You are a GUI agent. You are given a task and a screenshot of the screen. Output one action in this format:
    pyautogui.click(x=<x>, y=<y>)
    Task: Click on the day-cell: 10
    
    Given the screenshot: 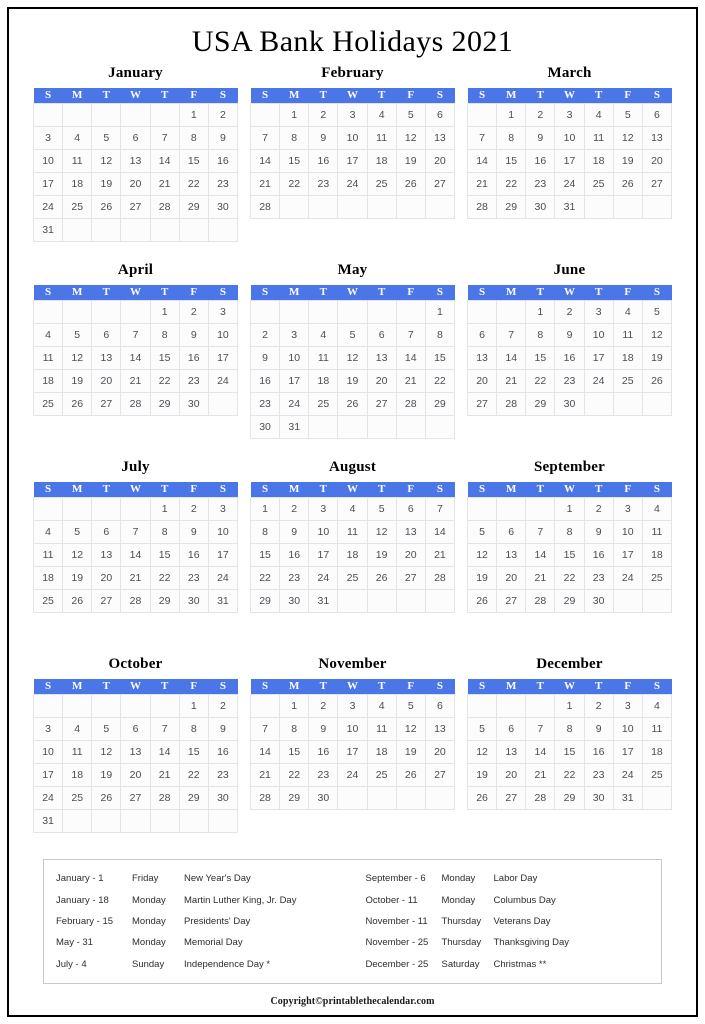 What is the action you would take?
    pyautogui.click(x=627, y=729)
    